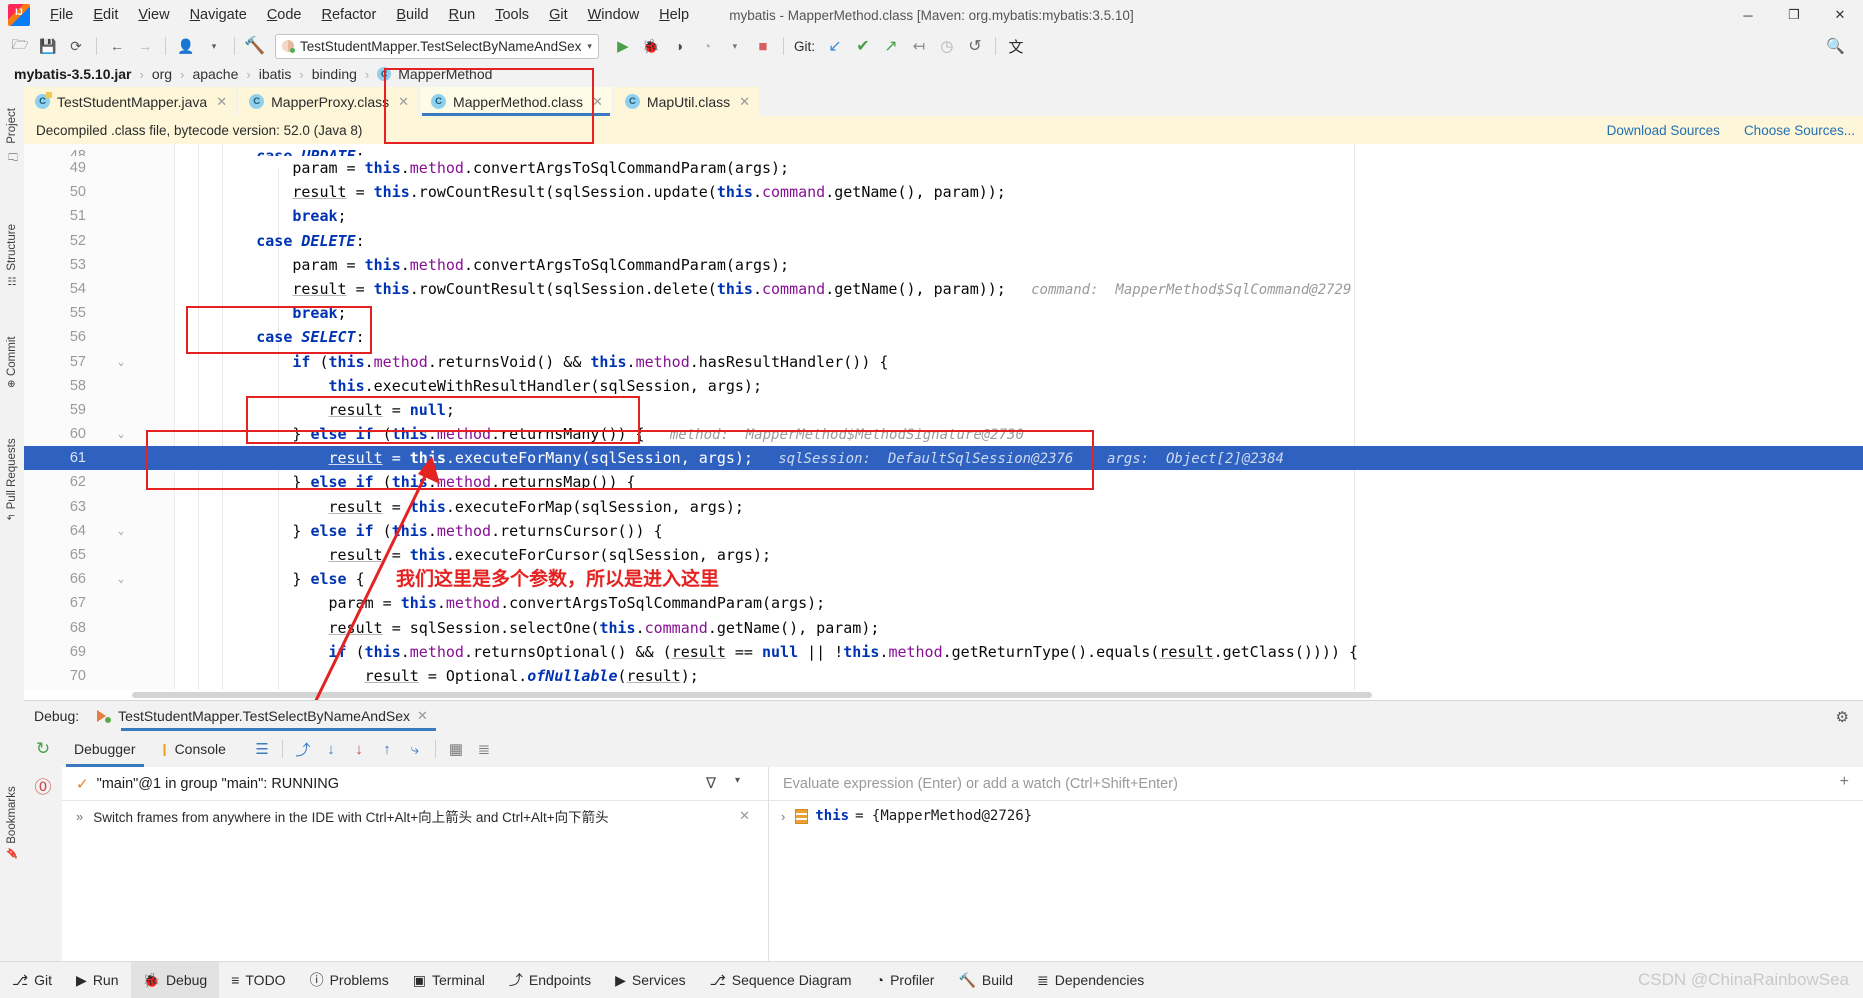 Image resolution: width=1863 pixels, height=998 pixels. I want to click on expand-icon: », so click(79, 816).